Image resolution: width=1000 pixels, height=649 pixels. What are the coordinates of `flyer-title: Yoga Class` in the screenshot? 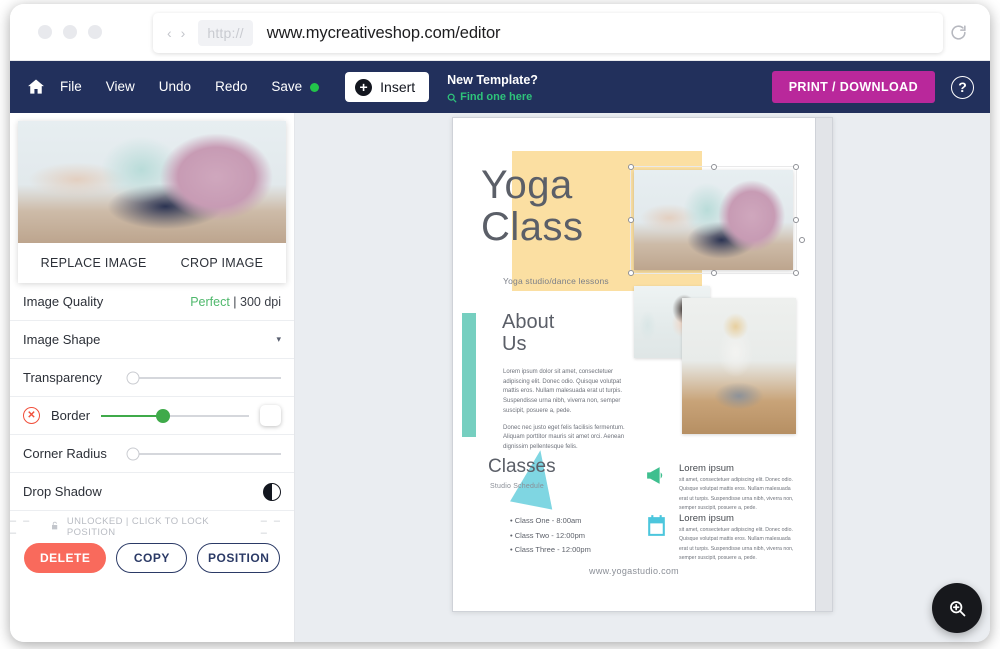 It's located at (532, 206).